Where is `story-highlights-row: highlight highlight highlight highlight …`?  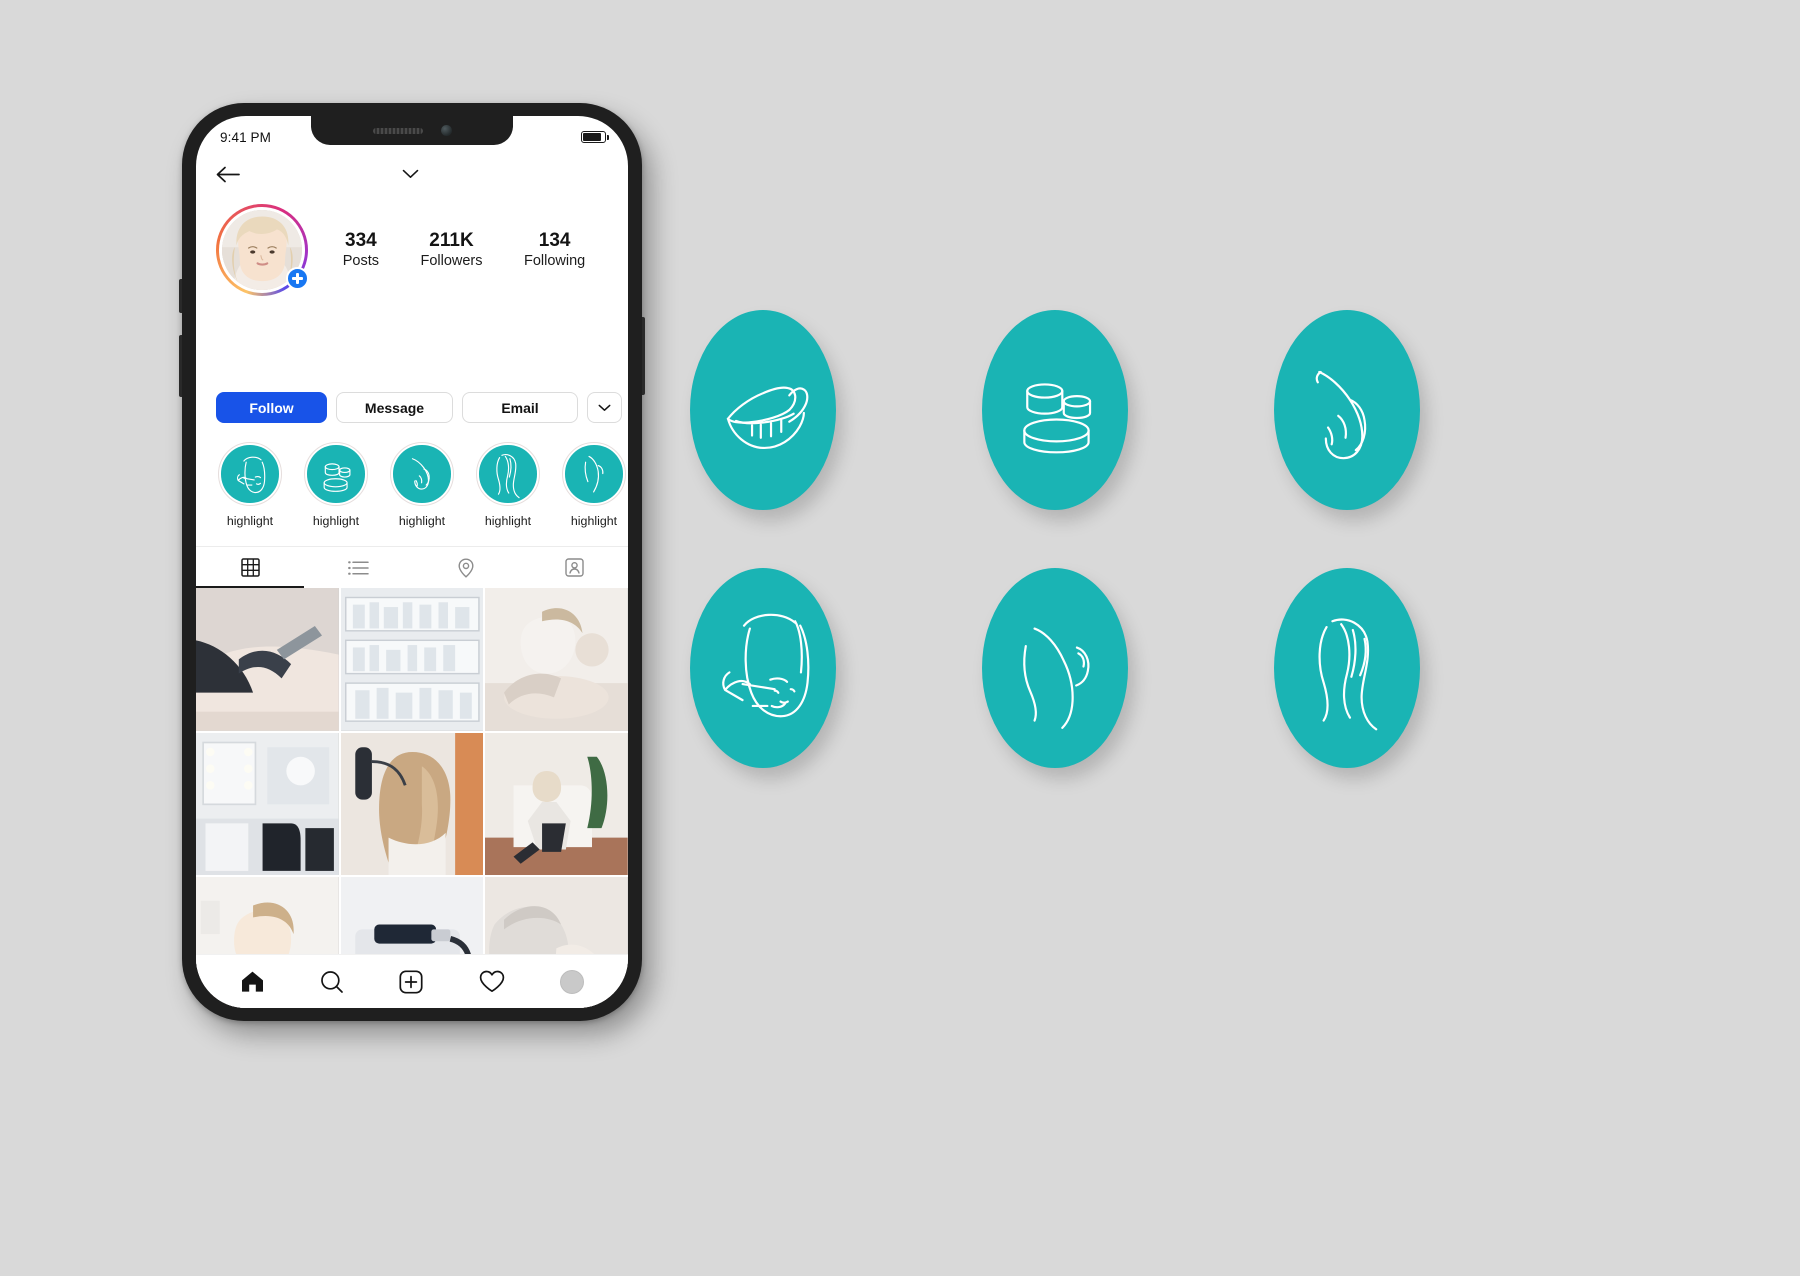 story-highlights-row: highlight highlight highlight highlight … is located at coordinates (412, 475).